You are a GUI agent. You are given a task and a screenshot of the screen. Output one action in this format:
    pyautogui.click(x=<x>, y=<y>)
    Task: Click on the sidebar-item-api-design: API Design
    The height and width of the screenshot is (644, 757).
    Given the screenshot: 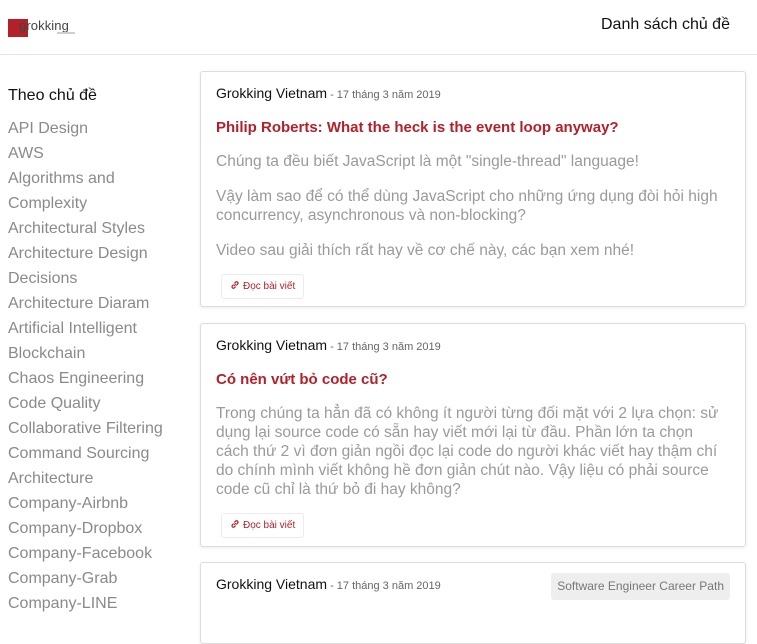 What is the action you would take?
    pyautogui.click(x=98, y=128)
    